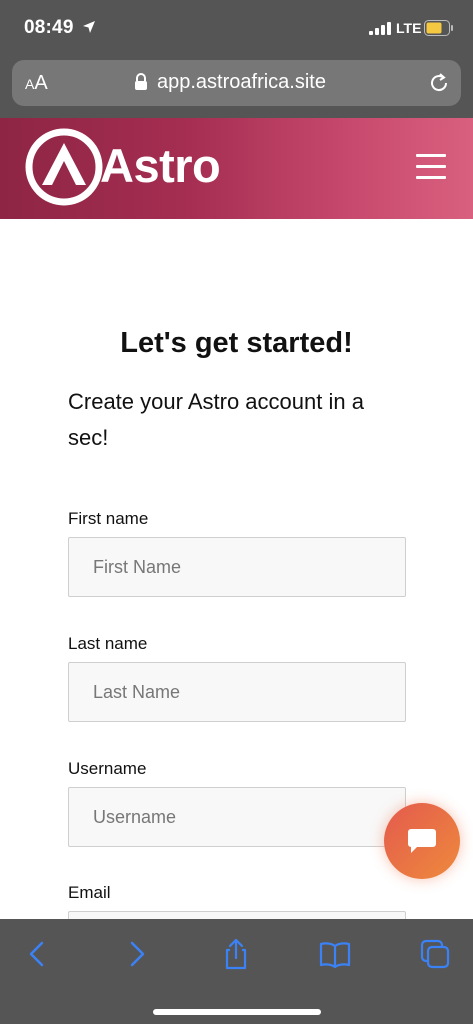  I want to click on location-arrow-icon, so click(89, 27).